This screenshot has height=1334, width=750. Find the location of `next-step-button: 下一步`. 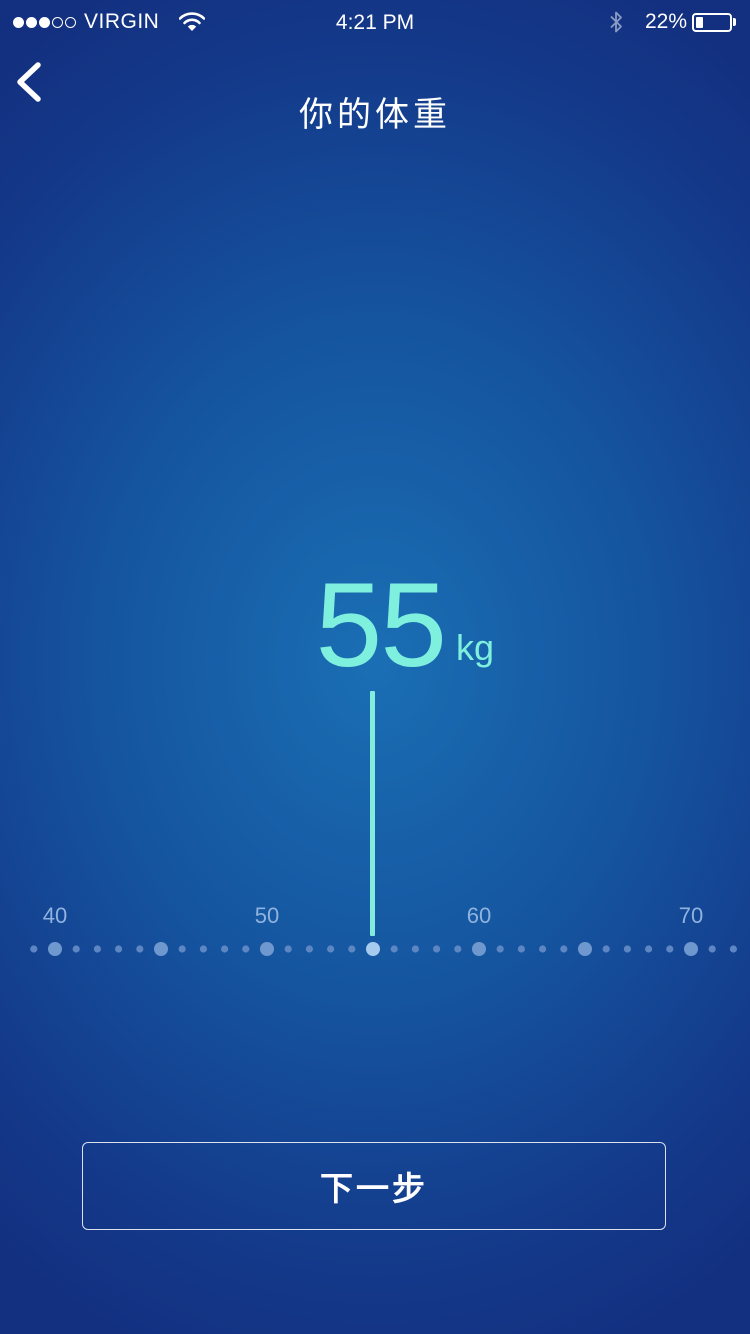

next-step-button: 下一步 is located at coordinates (374, 1186).